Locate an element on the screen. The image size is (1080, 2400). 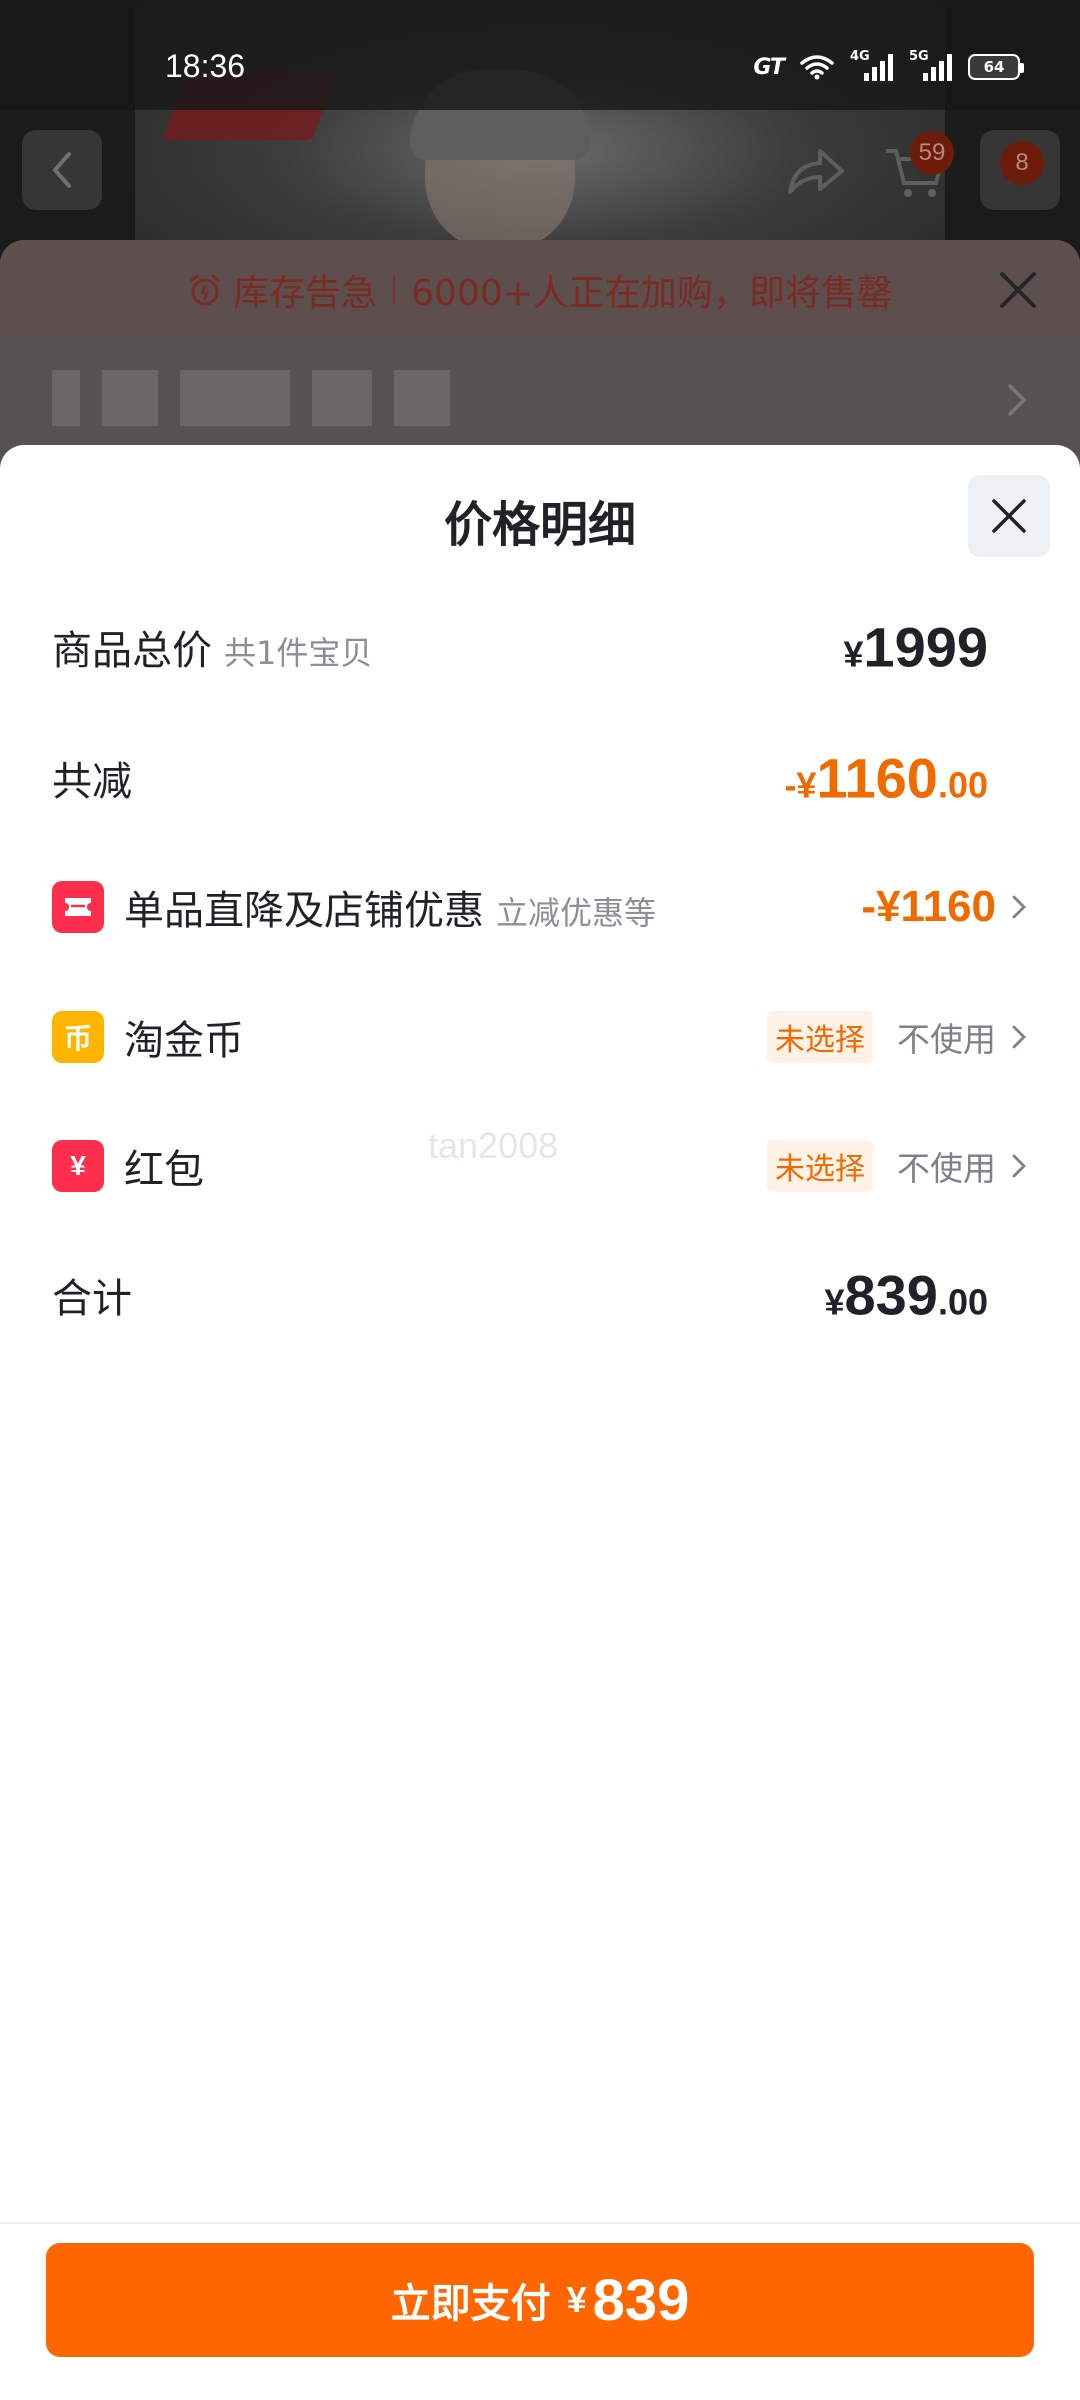
stock-alert-divider is located at coordinates (394, 290).